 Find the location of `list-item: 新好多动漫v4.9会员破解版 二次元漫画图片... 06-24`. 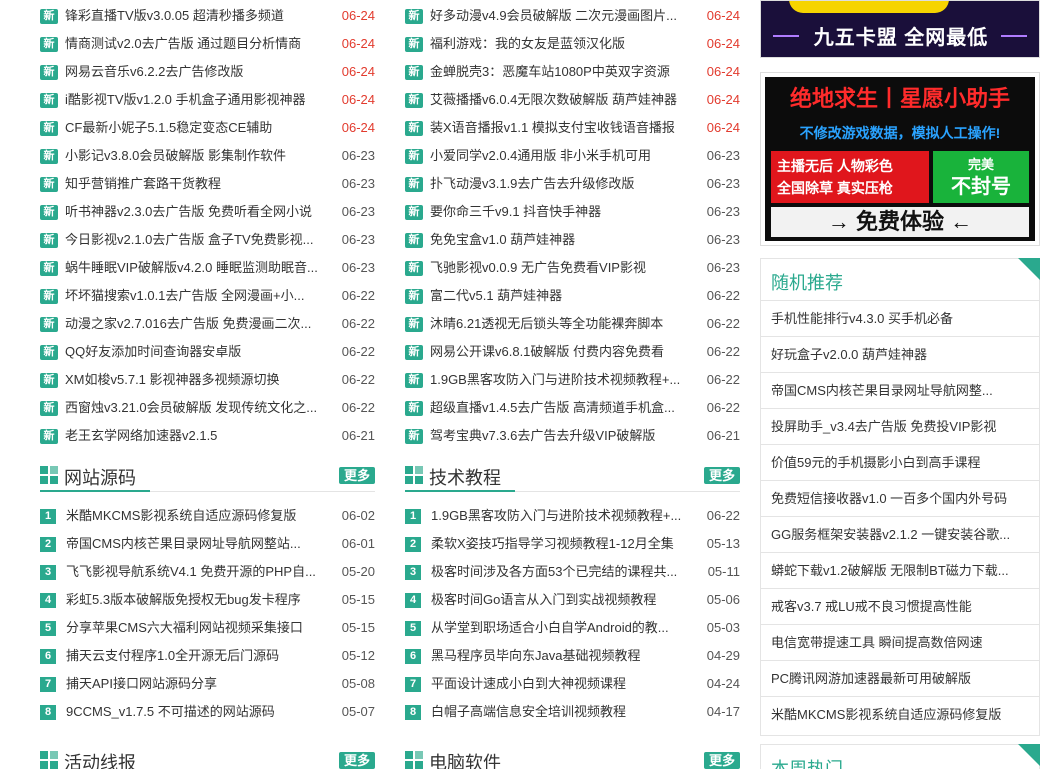

list-item: 新好多动漫v4.9会员破解版 二次元漫画图片... 06-24 is located at coordinates (572, 16).